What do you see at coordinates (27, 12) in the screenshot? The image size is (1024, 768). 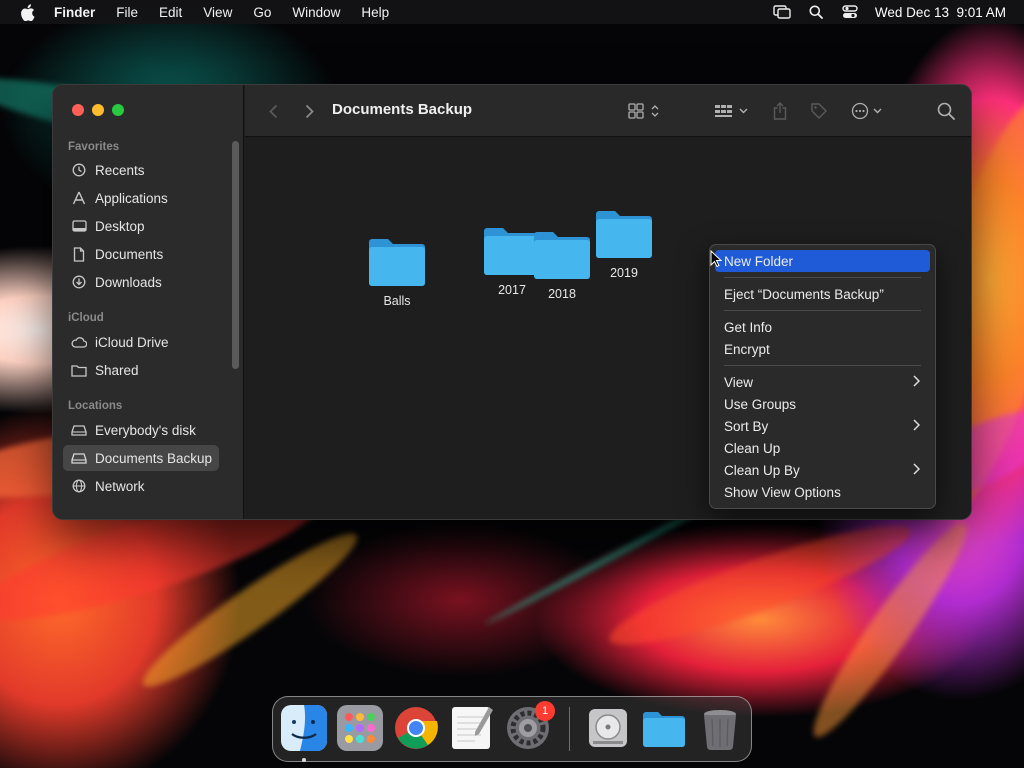 I see `apple-menu-icon` at bounding box center [27, 12].